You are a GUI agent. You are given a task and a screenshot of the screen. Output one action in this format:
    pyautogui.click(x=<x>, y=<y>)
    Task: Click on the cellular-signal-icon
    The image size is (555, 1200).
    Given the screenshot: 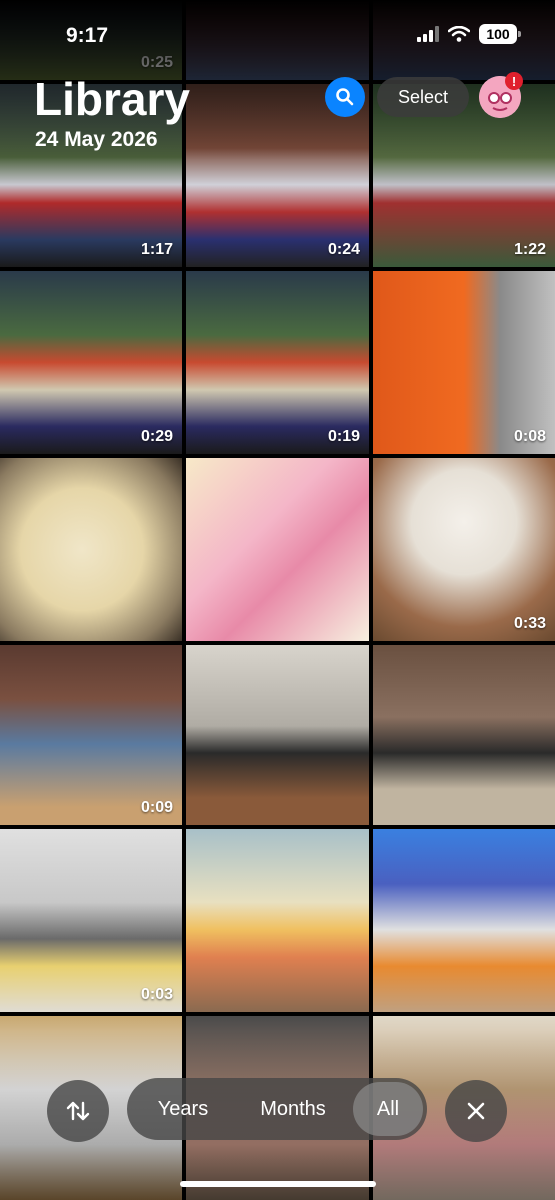 What is the action you would take?
    pyautogui.click(x=428, y=34)
    